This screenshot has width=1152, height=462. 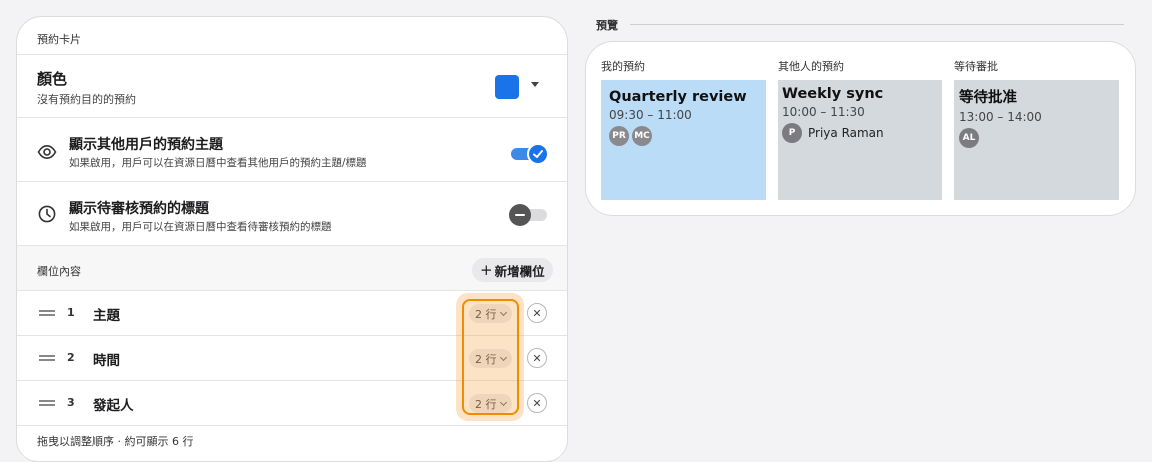 What do you see at coordinates (538, 154) in the screenshot?
I see `check-icon` at bounding box center [538, 154].